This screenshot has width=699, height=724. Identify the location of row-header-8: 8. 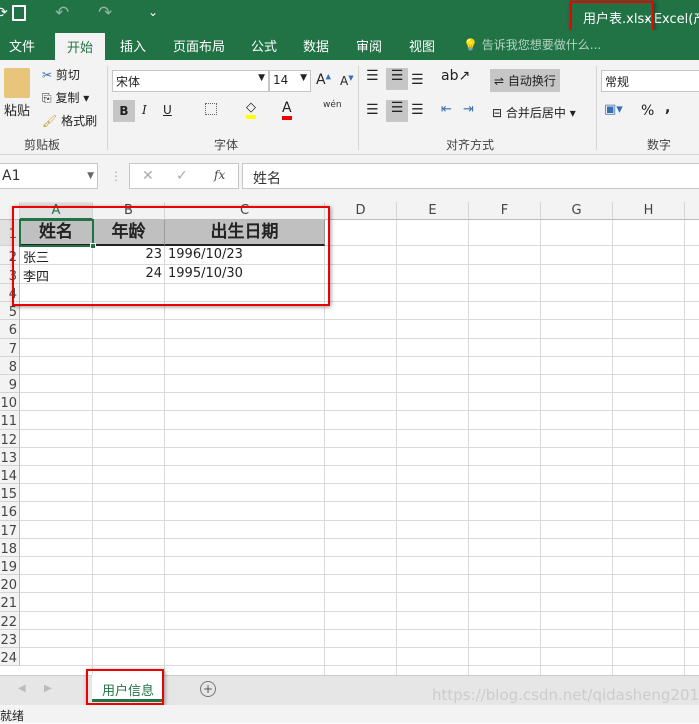
(10, 365).